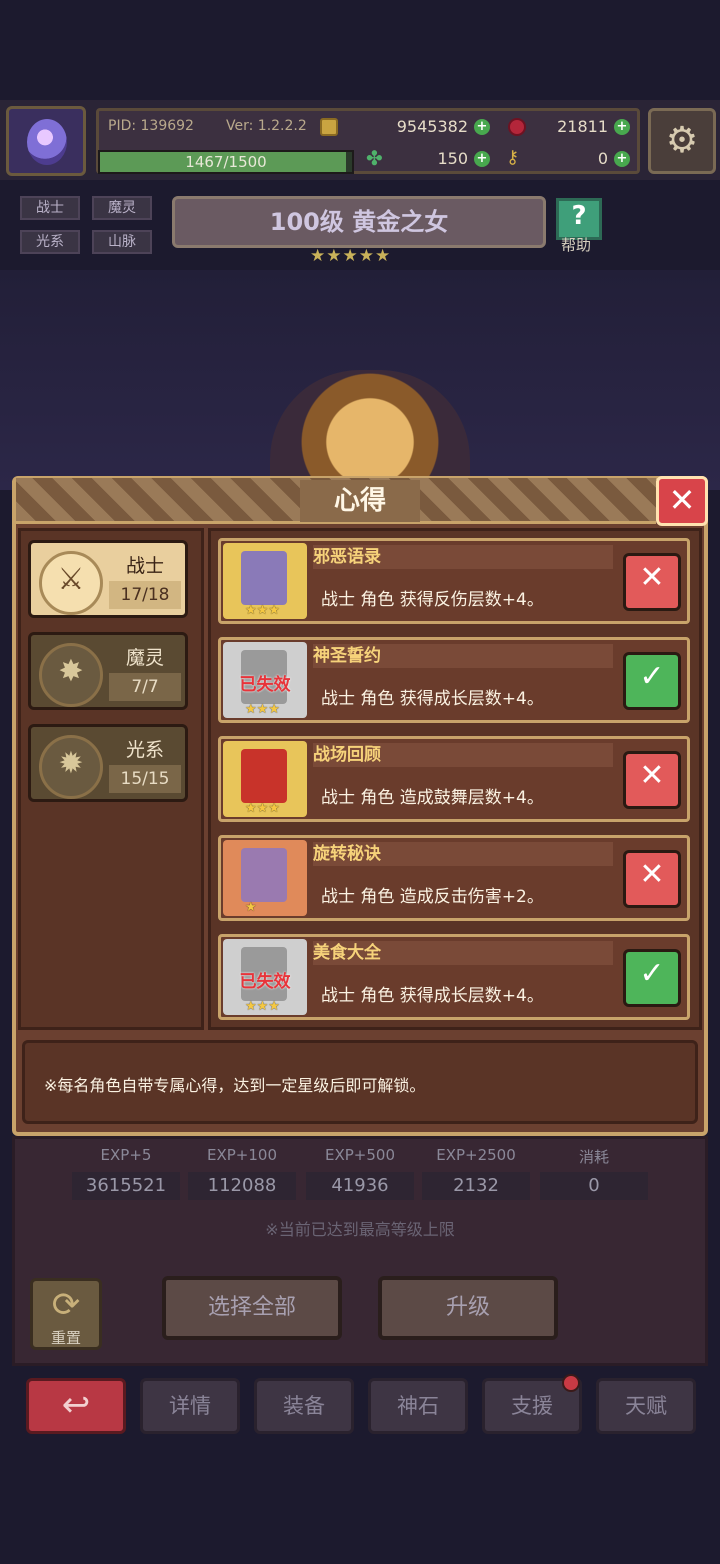 The image size is (720, 1564). What do you see at coordinates (126, 1186) in the screenshot?
I see `exp-value: 3615521` at bounding box center [126, 1186].